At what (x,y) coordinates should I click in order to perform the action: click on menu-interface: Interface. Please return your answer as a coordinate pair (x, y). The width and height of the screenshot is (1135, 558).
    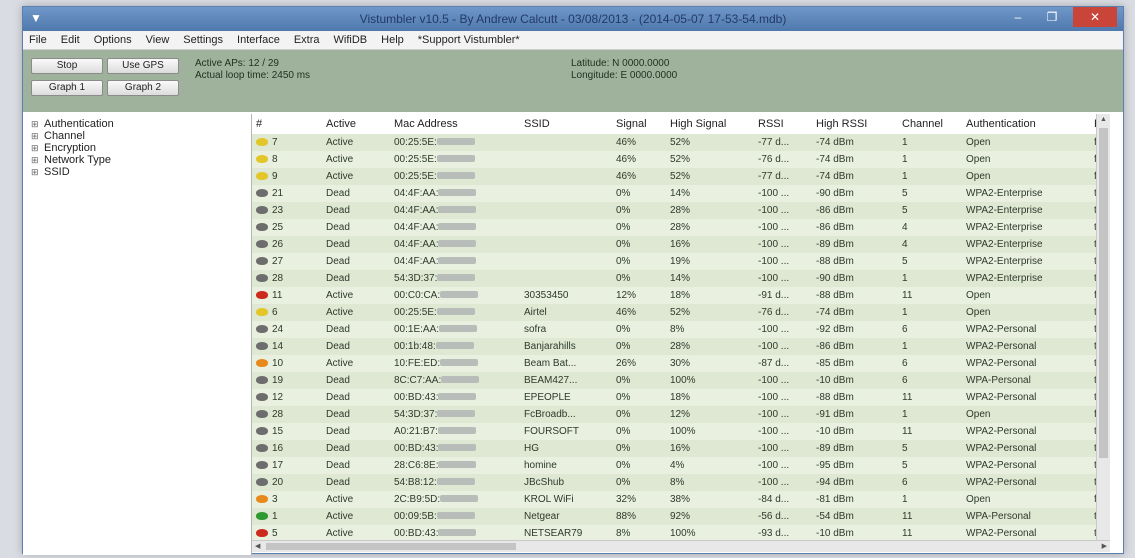
    Looking at the image, I should click on (258, 40).